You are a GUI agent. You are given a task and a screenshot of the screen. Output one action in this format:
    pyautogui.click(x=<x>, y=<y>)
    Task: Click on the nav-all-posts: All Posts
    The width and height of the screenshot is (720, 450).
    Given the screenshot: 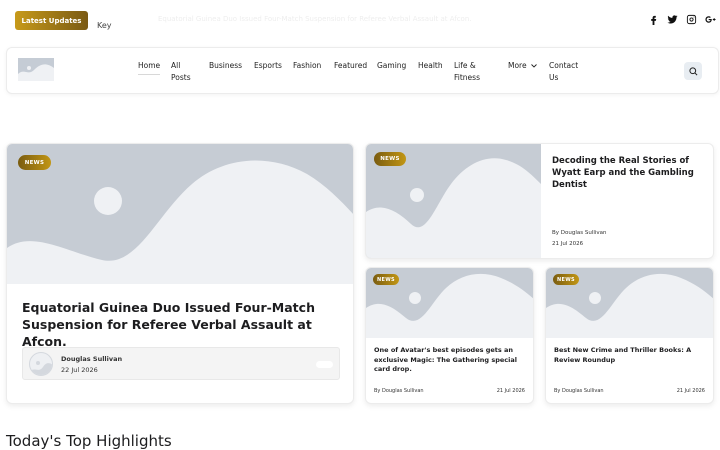 What is the action you would take?
    pyautogui.click(x=181, y=72)
    